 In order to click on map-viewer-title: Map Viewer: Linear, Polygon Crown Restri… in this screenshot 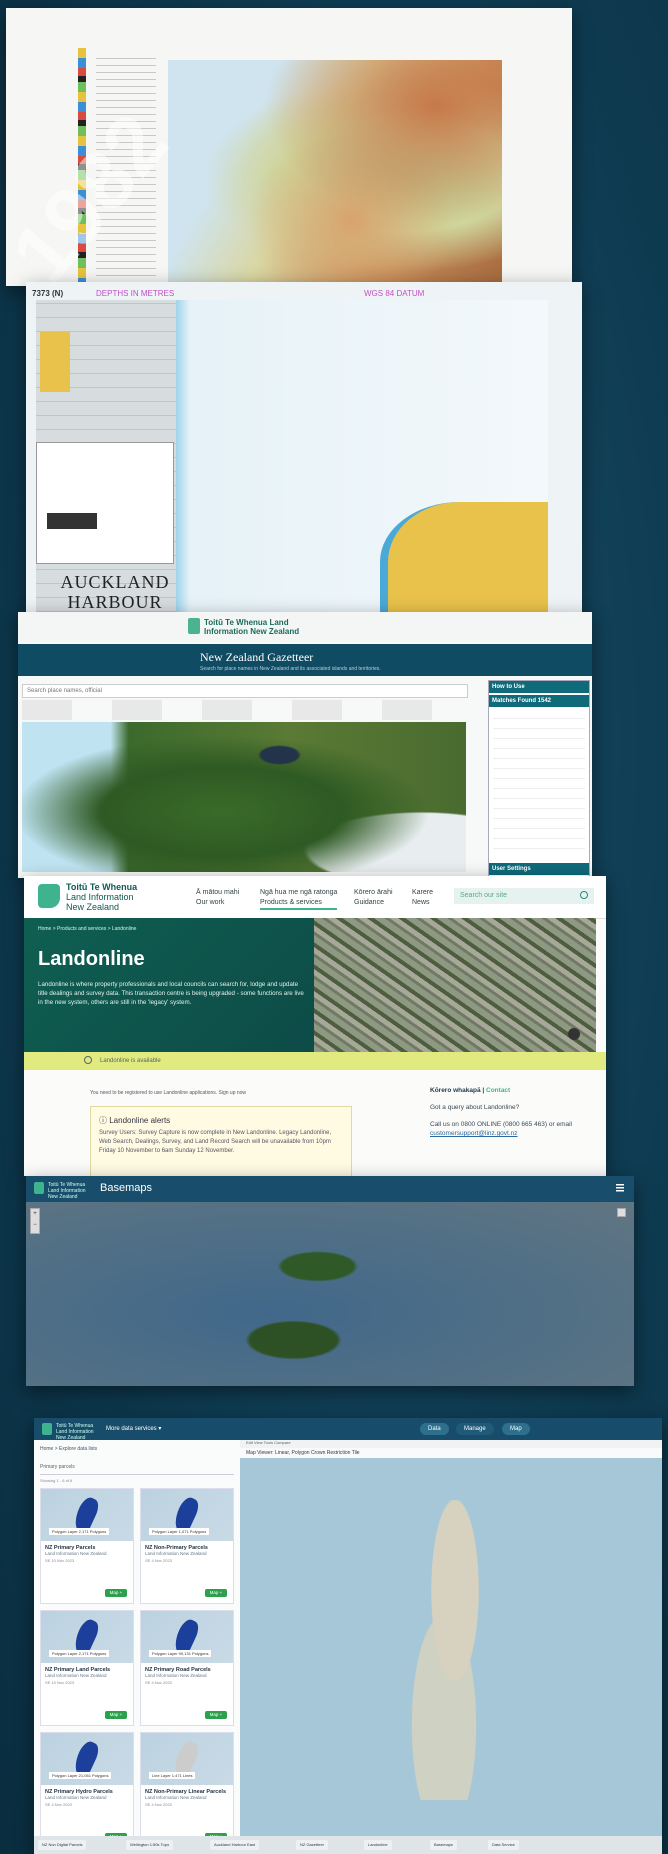, I will do `click(451, 1453)`.